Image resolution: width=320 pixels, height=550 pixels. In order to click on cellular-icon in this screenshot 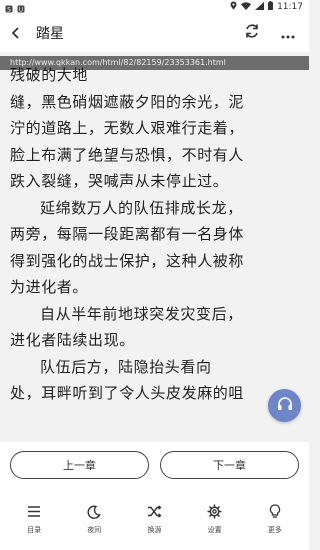, I will do `click(260, 7)`.